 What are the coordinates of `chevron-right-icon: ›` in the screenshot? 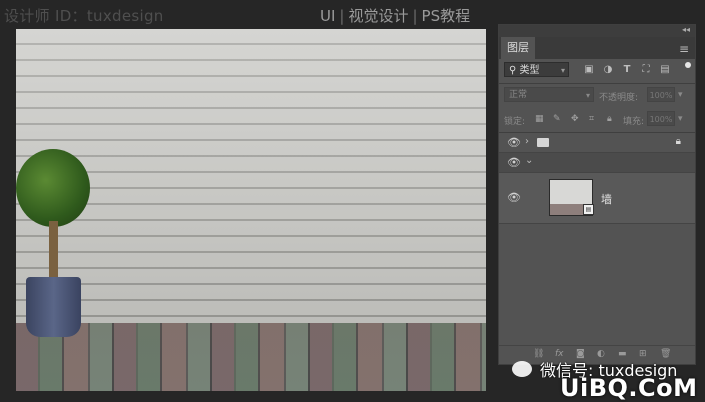 It's located at (527, 141).